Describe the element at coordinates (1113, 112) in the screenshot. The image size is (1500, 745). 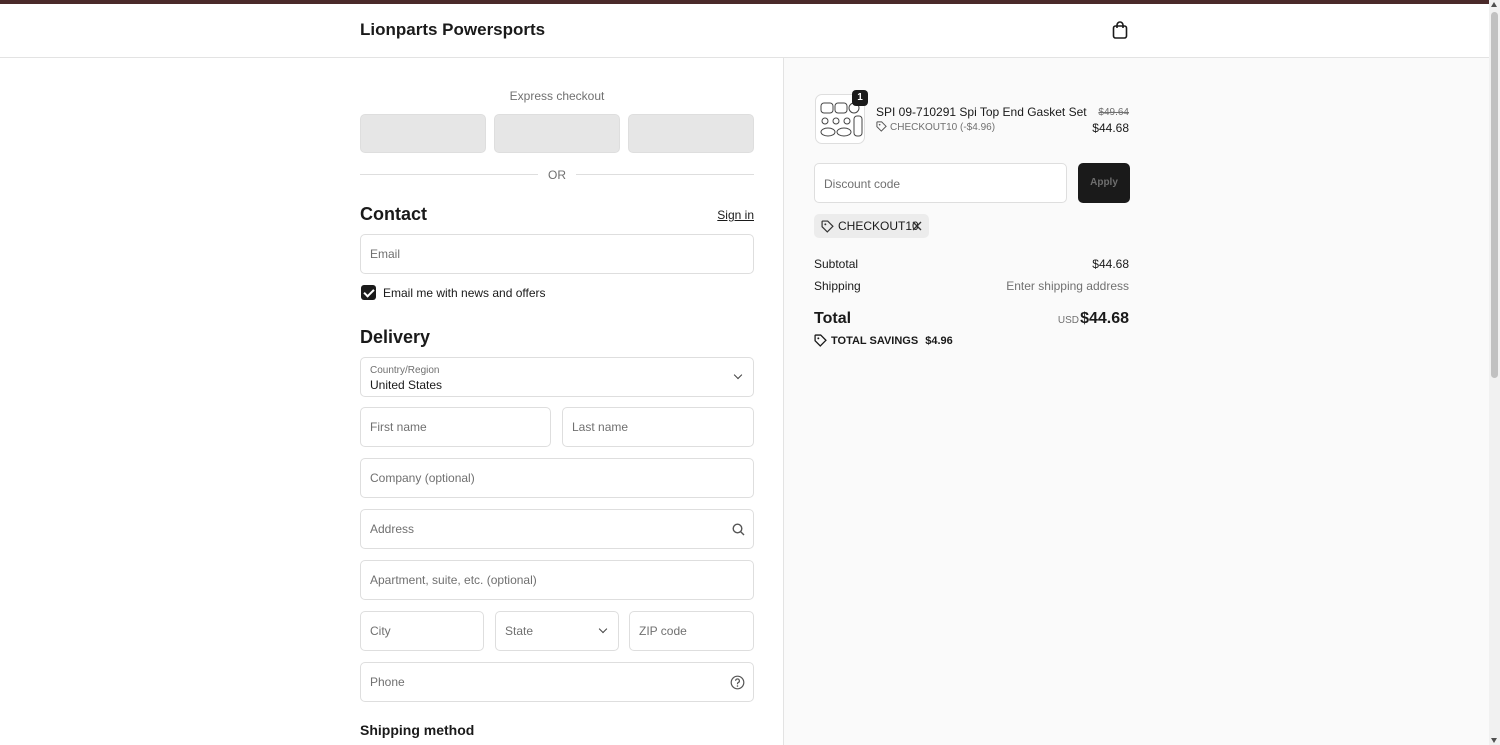
I see `original-price: $49.64` at that location.